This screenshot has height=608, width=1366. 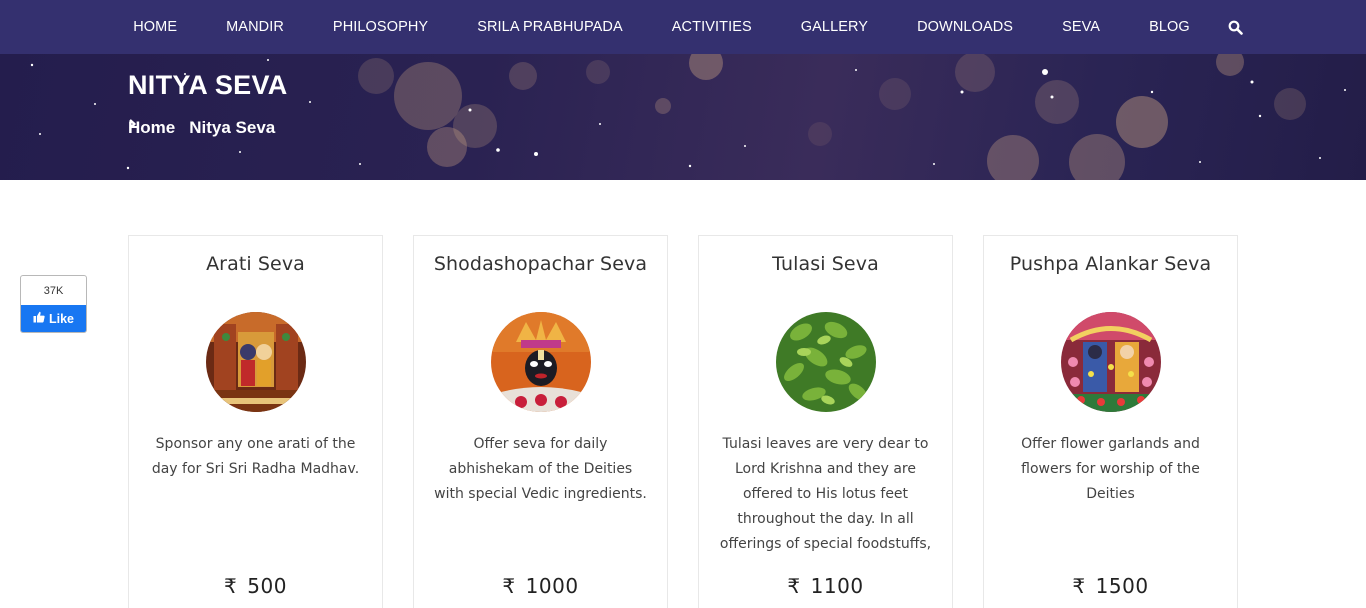 I want to click on nav-item-blog: BLOG, so click(x=1170, y=27).